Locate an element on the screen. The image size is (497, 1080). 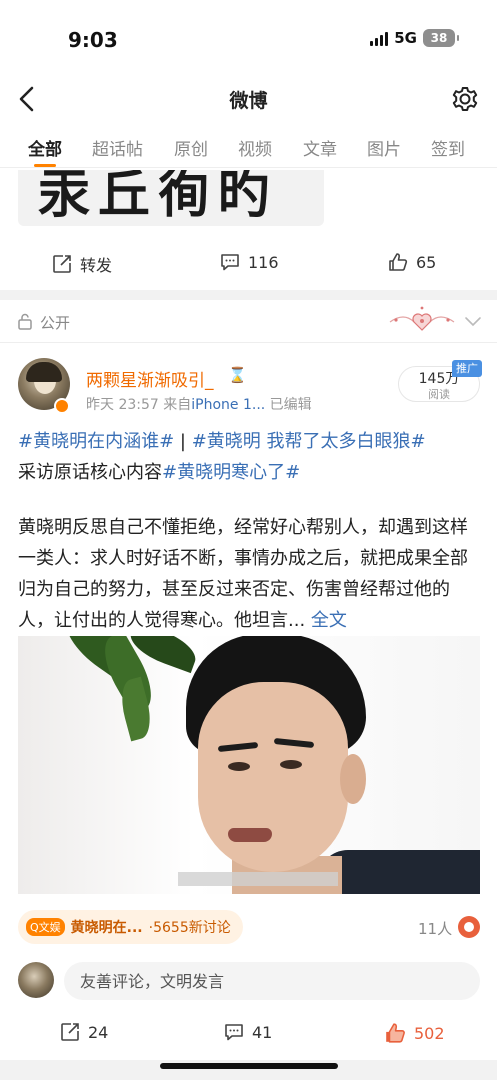
hourglass-icon: ⌛ is located at coordinates (237, 375).